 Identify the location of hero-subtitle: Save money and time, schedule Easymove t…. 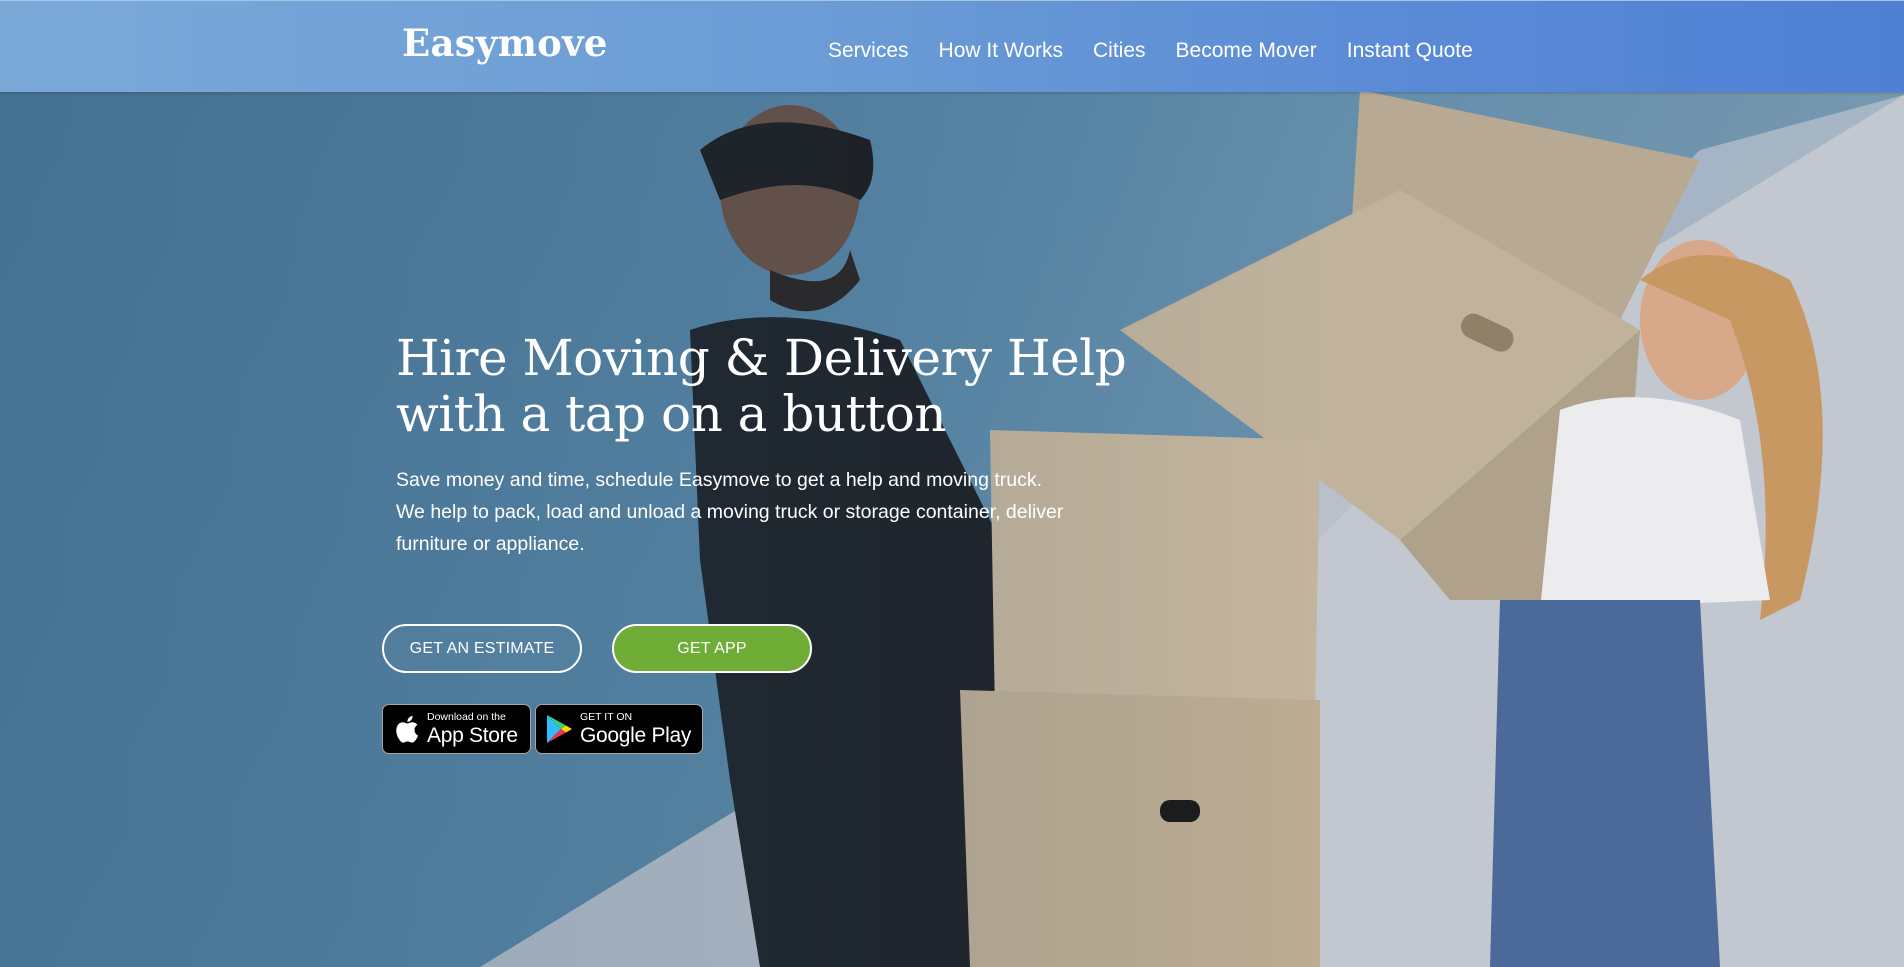
(776, 512).